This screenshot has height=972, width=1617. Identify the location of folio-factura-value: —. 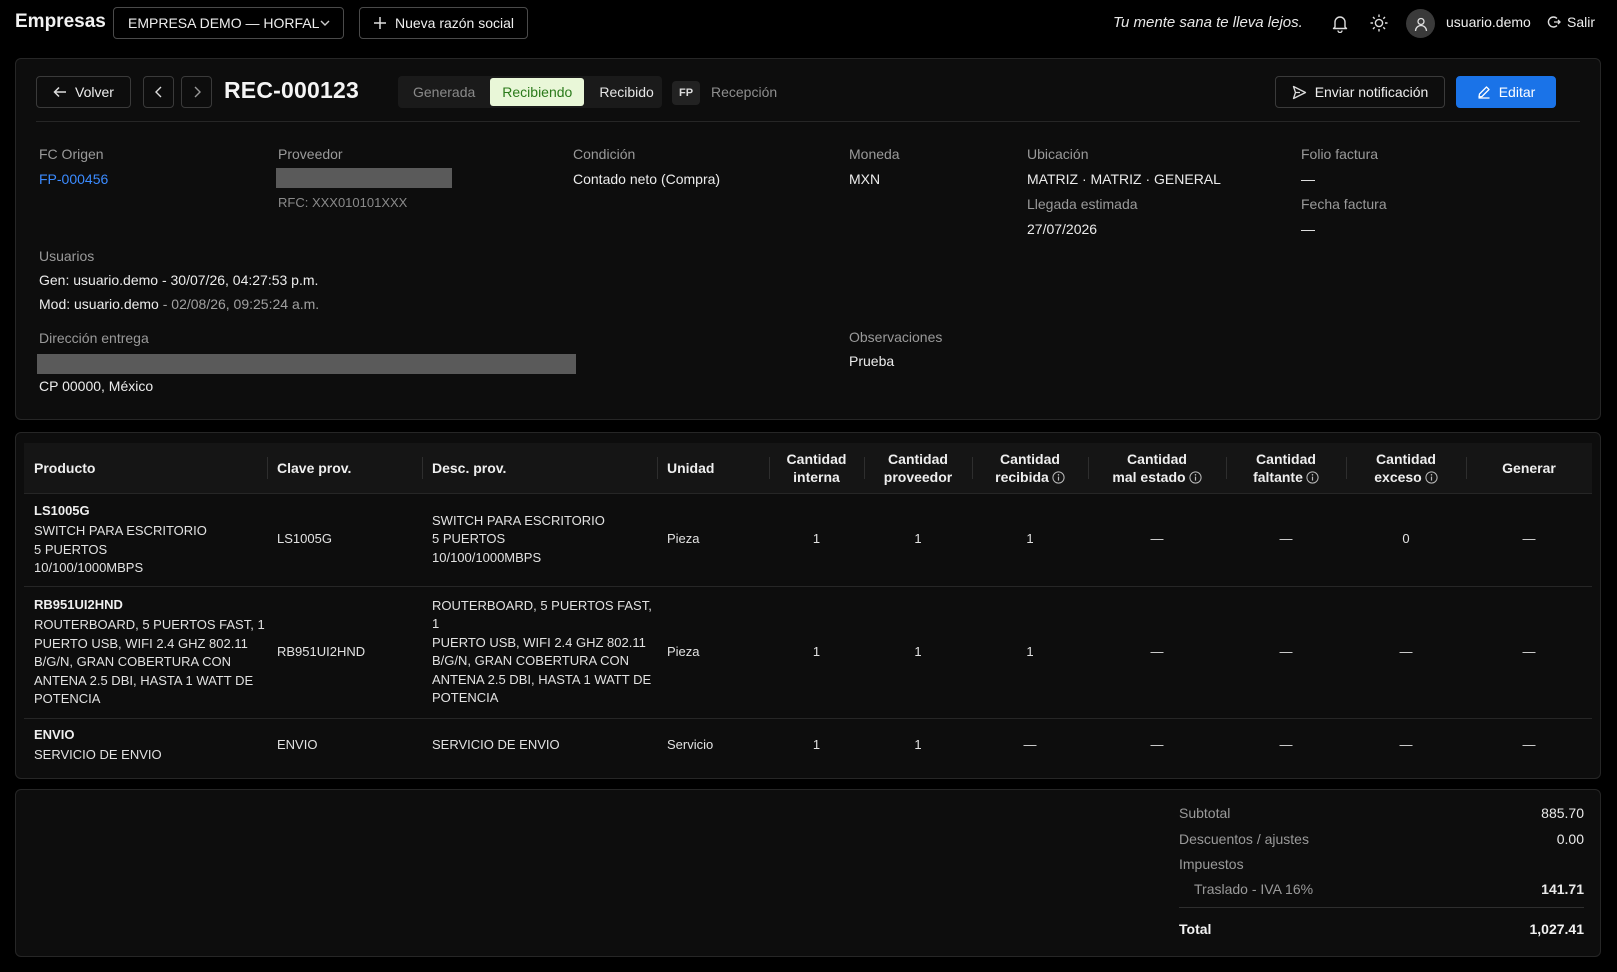
(1308, 179).